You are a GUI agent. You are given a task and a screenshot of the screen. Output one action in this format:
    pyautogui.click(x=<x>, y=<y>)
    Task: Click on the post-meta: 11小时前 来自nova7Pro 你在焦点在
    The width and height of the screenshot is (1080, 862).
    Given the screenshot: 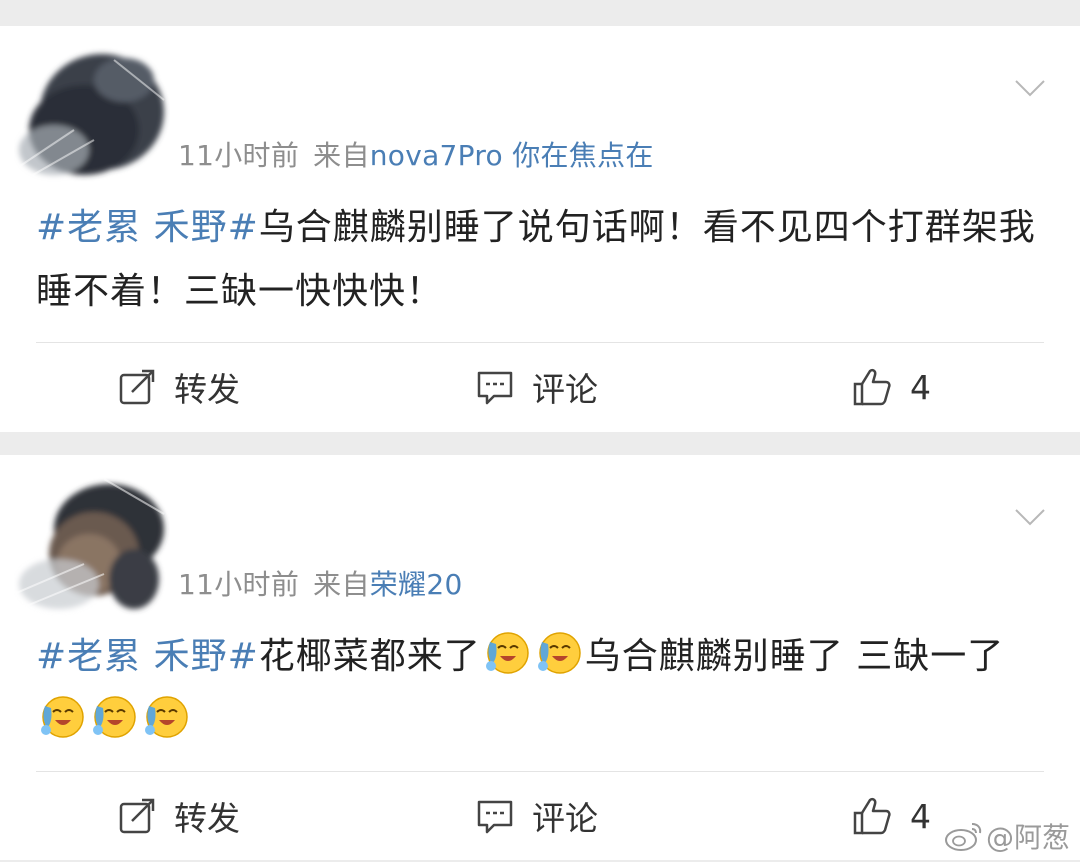 What is the action you would take?
    pyautogui.click(x=416, y=154)
    